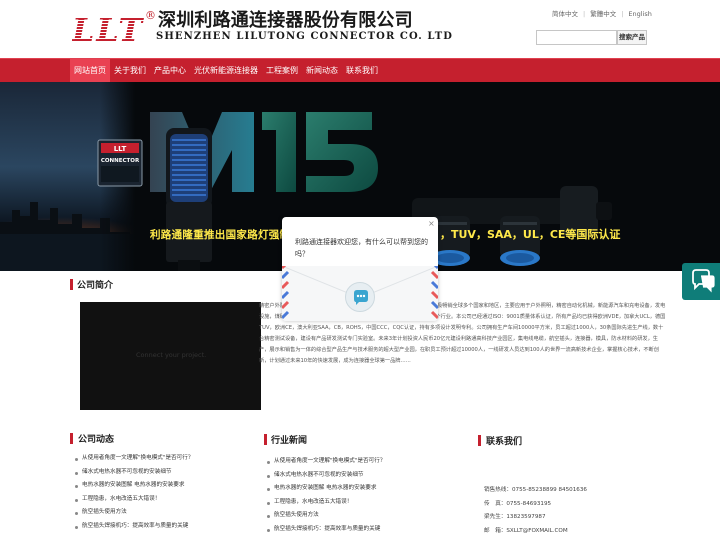 The width and height of the screenshot is (720, 540). What do you see at coordinates (71, 438) in the screenshot?
I see `company-news-bar` at bounding box center [71, 438].